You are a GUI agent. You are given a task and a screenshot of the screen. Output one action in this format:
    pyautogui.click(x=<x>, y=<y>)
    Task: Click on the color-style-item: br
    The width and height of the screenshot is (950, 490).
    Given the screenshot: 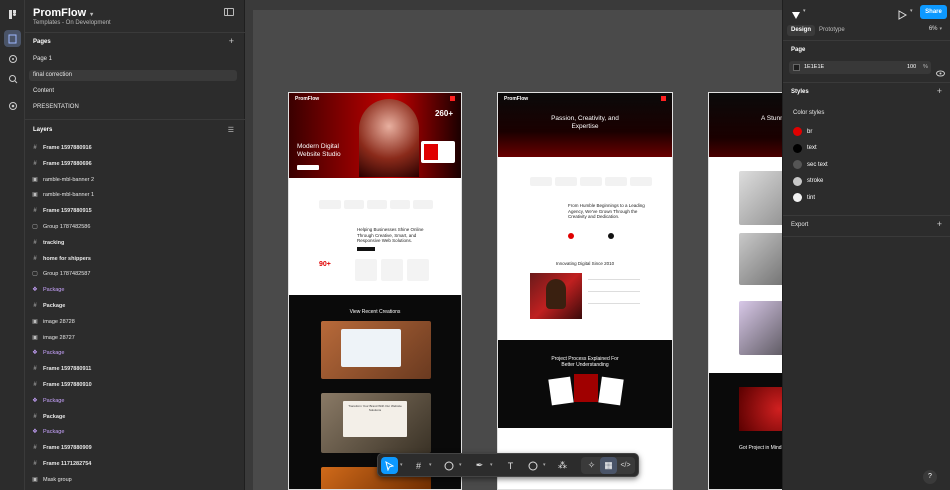 What is the action you would take?
    pyautogui.click(x=802, y=131)
    